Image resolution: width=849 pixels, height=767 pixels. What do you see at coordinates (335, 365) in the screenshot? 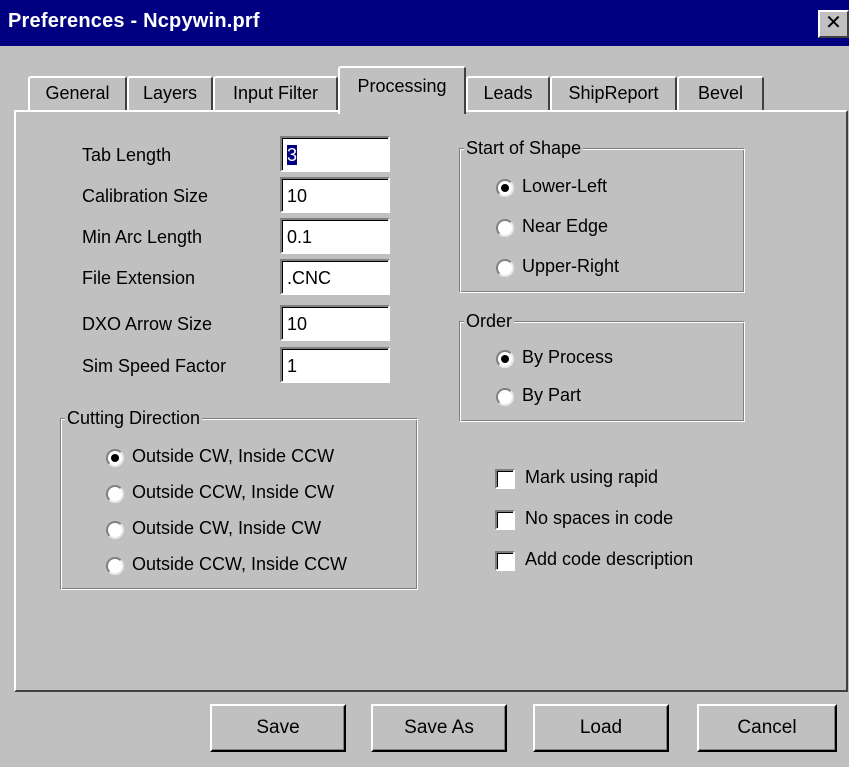
I see `sim-speed-factor-input: 1` at bounding box center [335, 365].